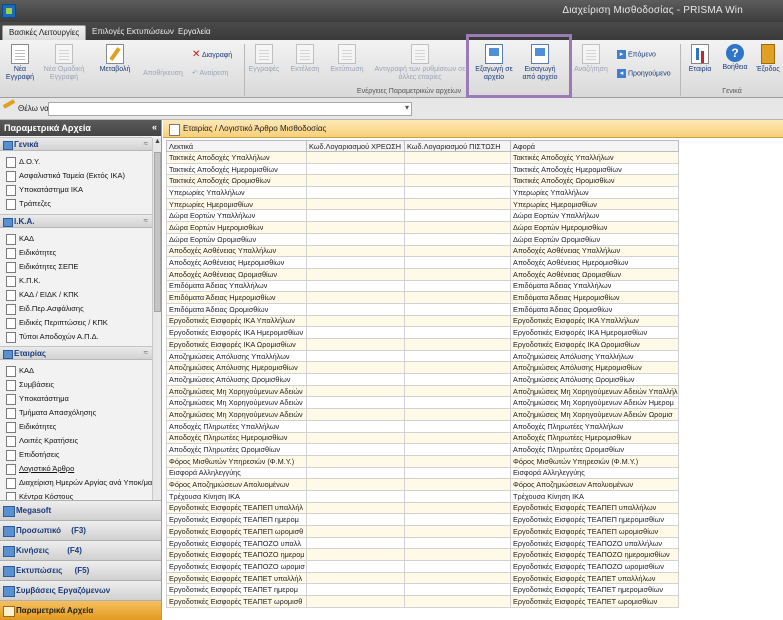 Image resolution: width=783 pixels, height=620 pixels. I want to click on previous-button: ◂ Προηγούμενο, so click(644, 73).